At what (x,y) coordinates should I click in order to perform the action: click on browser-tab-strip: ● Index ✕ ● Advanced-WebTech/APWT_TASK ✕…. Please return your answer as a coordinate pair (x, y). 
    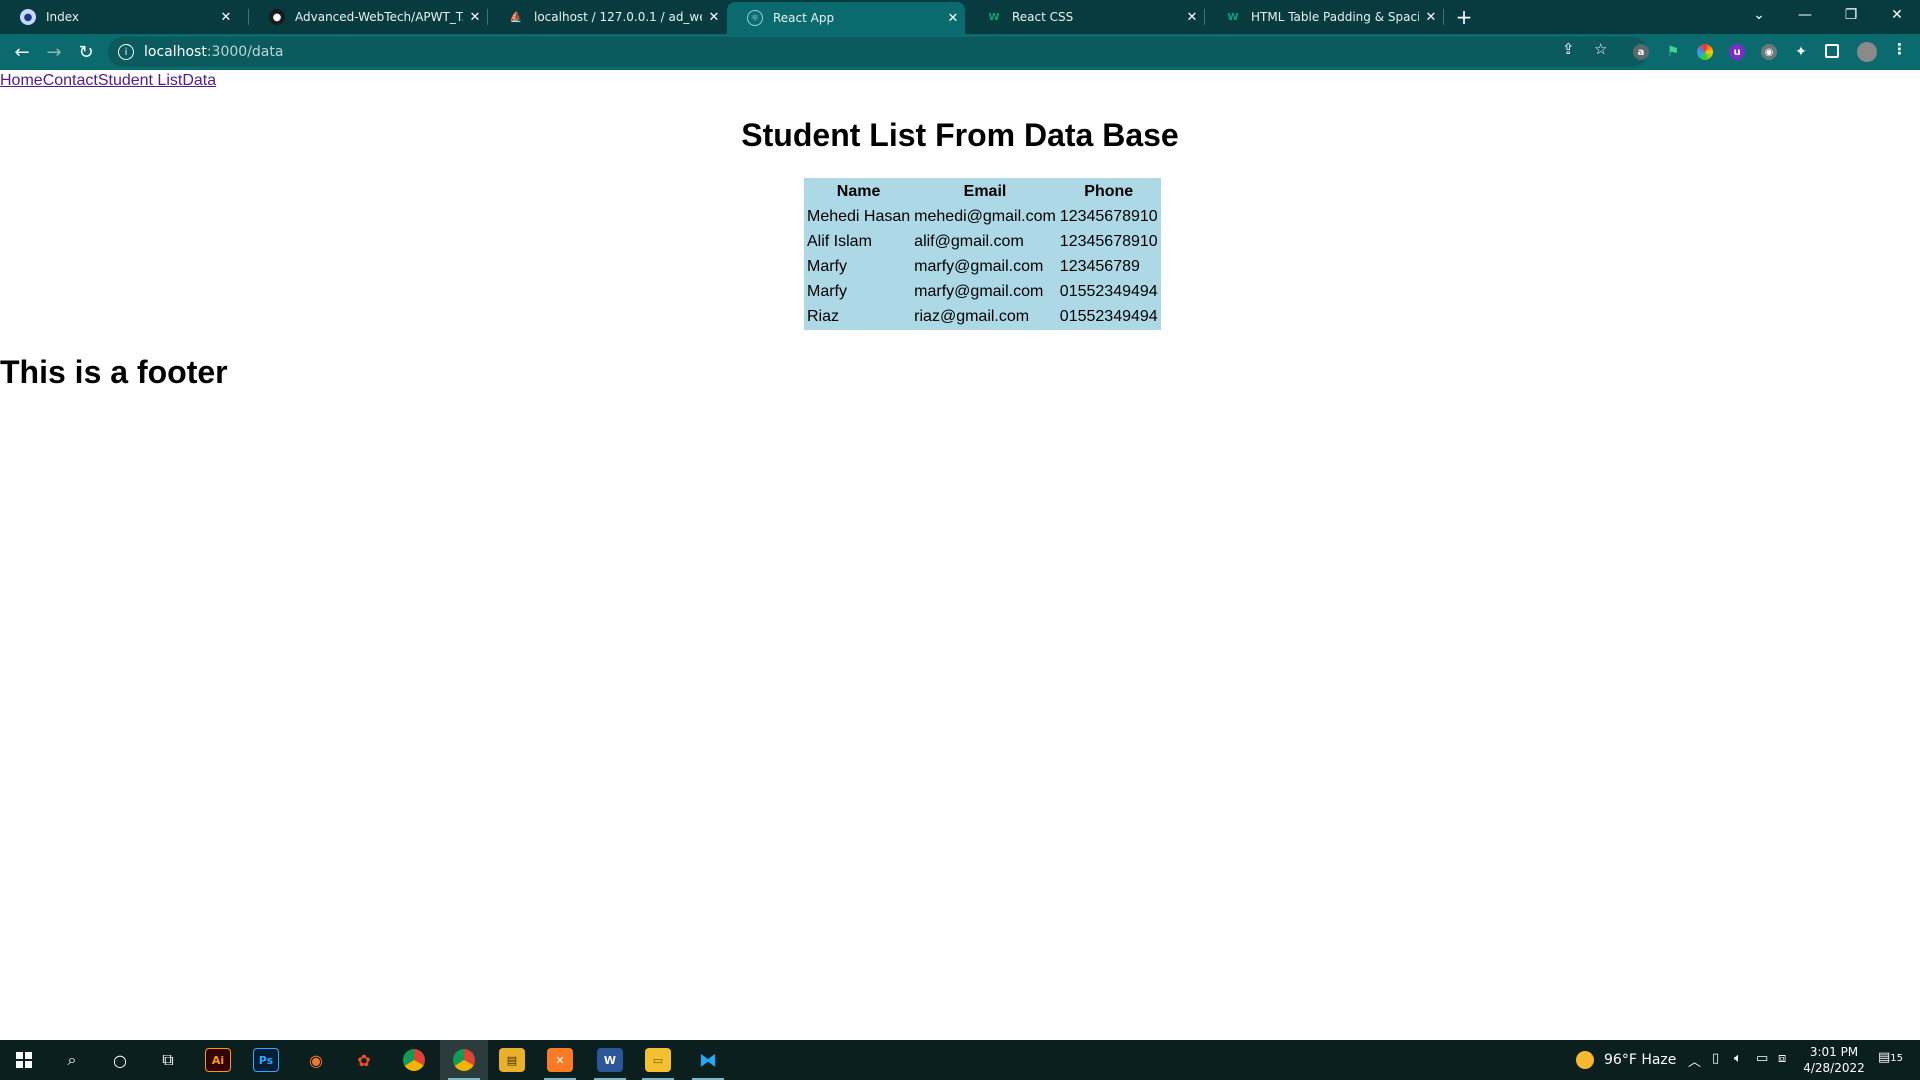
    Looking at the image, I should click on (960, 17).